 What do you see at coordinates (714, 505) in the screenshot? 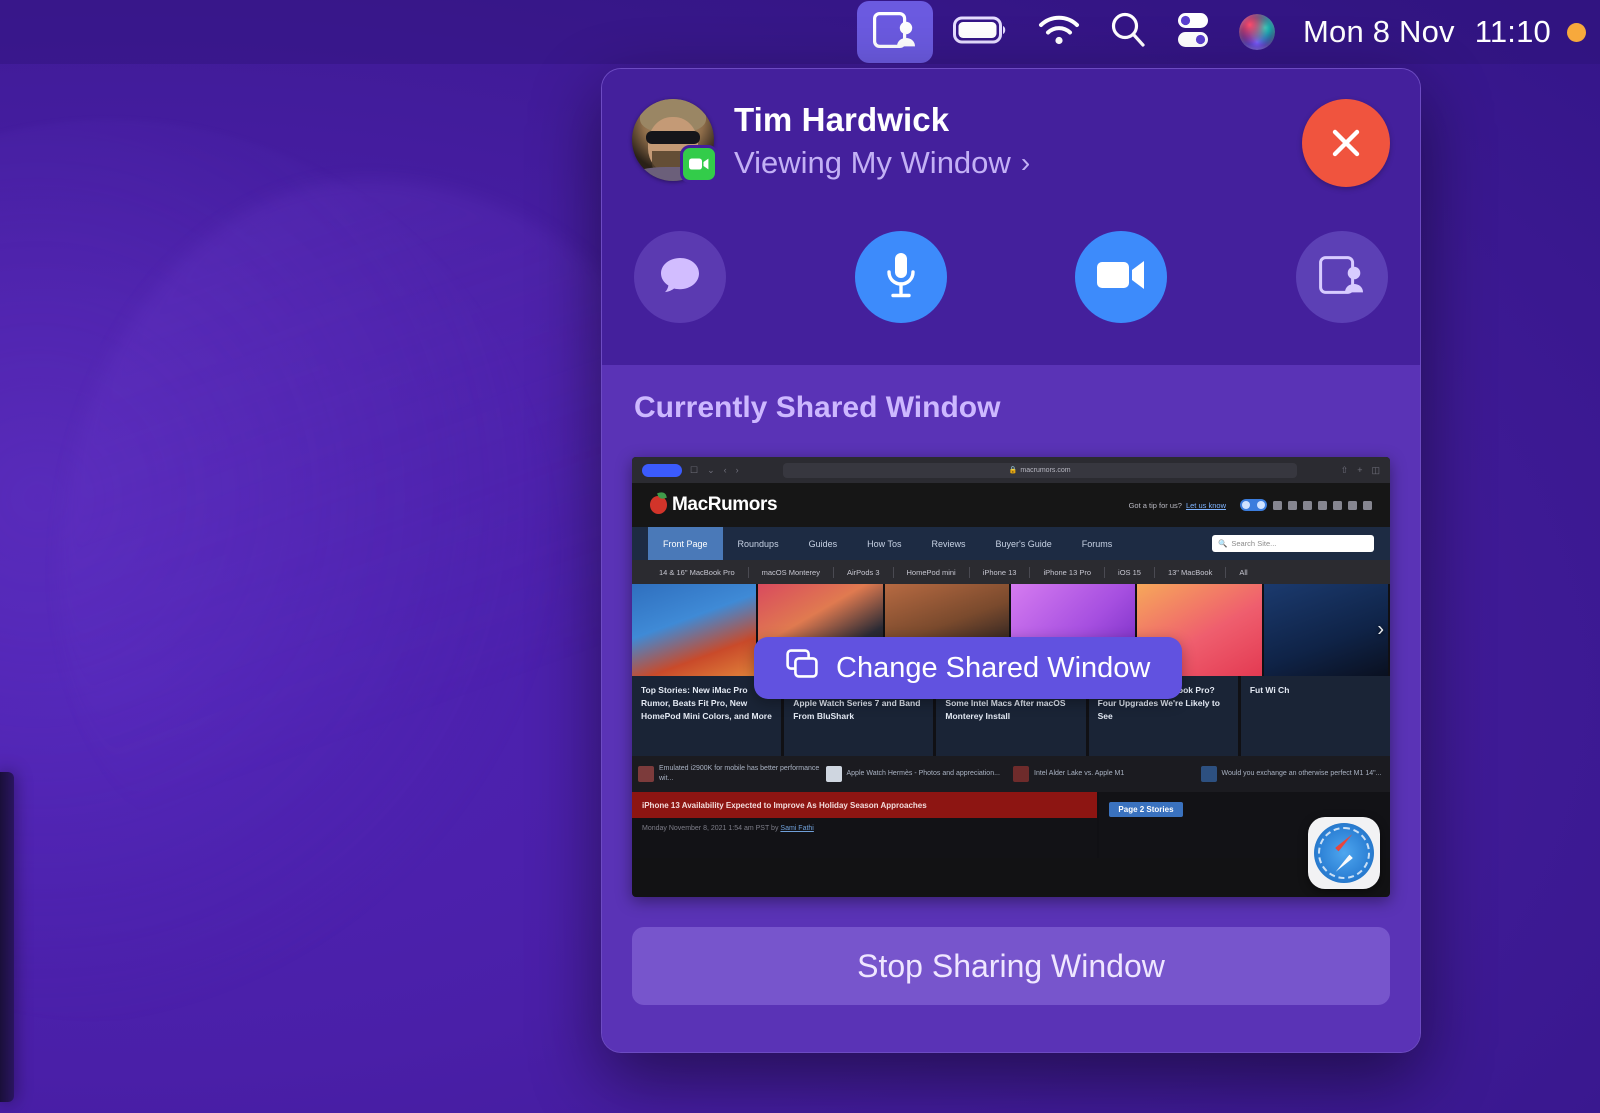
I see `site-logo: MacRumors` at bounding box center [714, 505].